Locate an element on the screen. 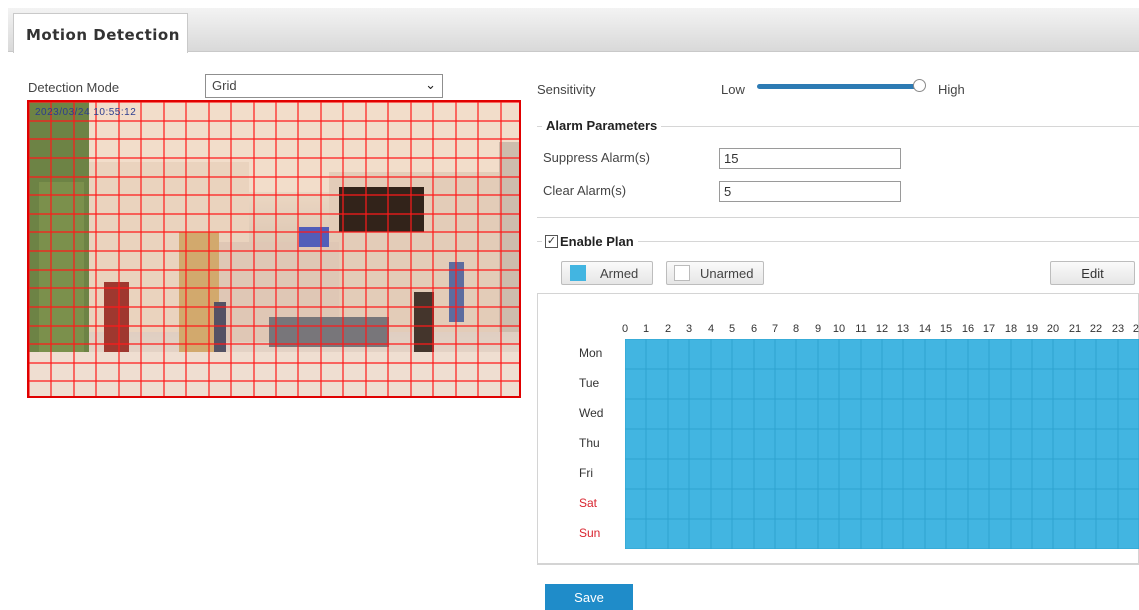 This screenshot has width=1139, height=610. hour-label: 3 is located at coordinates (689, 329).